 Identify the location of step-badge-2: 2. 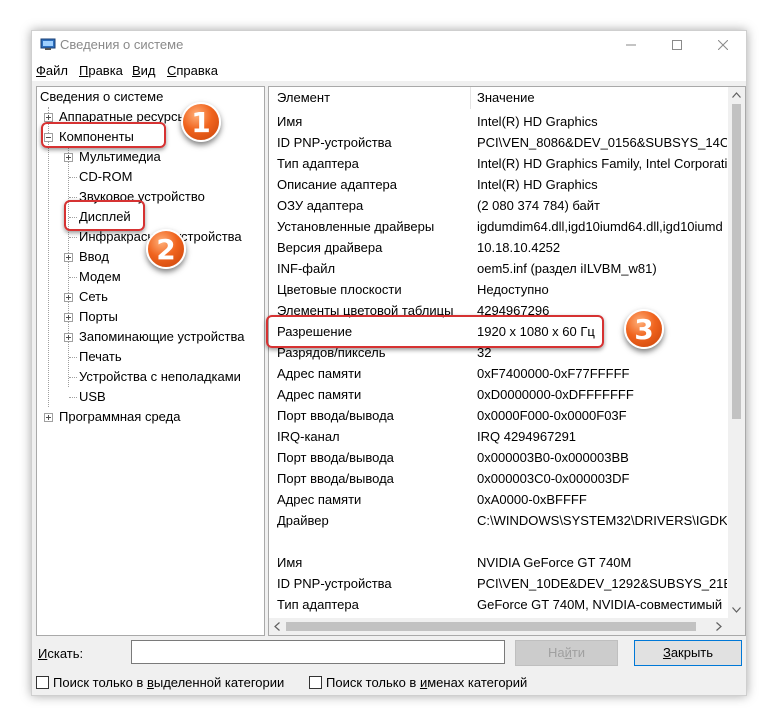
(166, 249).